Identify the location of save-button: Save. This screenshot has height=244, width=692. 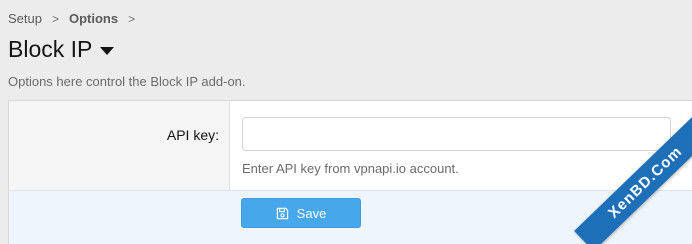
(301, 213).